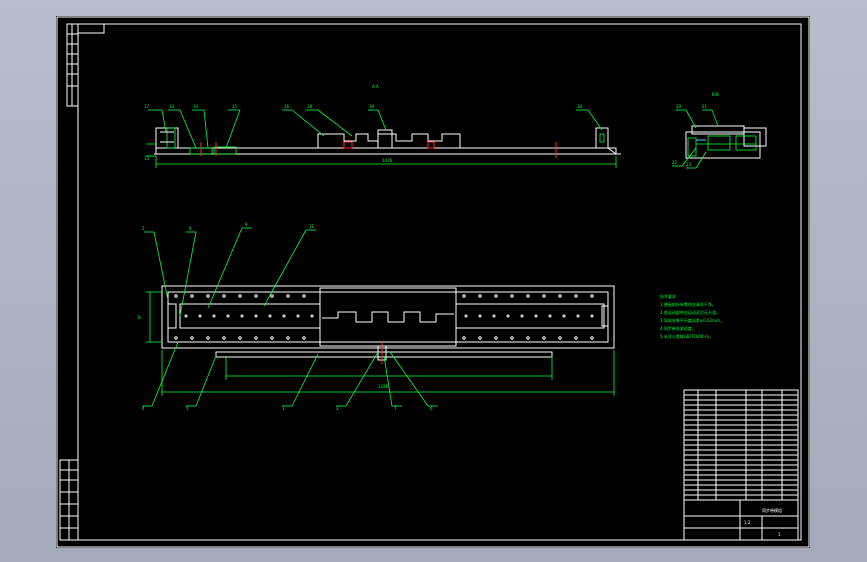  Describe the element at coordinates (375, 86) in the screenshot. I see `section-label-aa: A-A` at that location.